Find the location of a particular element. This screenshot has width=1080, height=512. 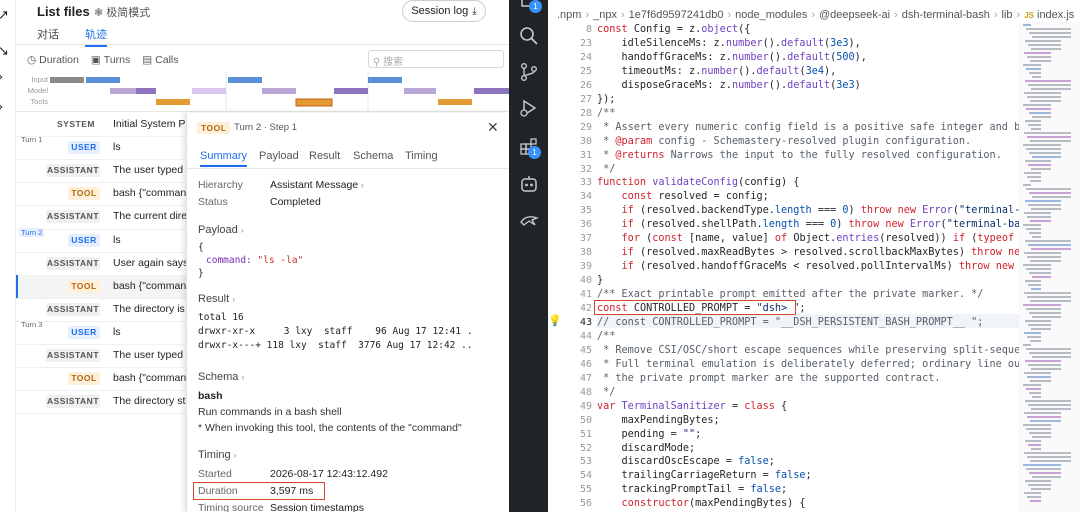

line-number: 34 is located at coordinates (585, 197).